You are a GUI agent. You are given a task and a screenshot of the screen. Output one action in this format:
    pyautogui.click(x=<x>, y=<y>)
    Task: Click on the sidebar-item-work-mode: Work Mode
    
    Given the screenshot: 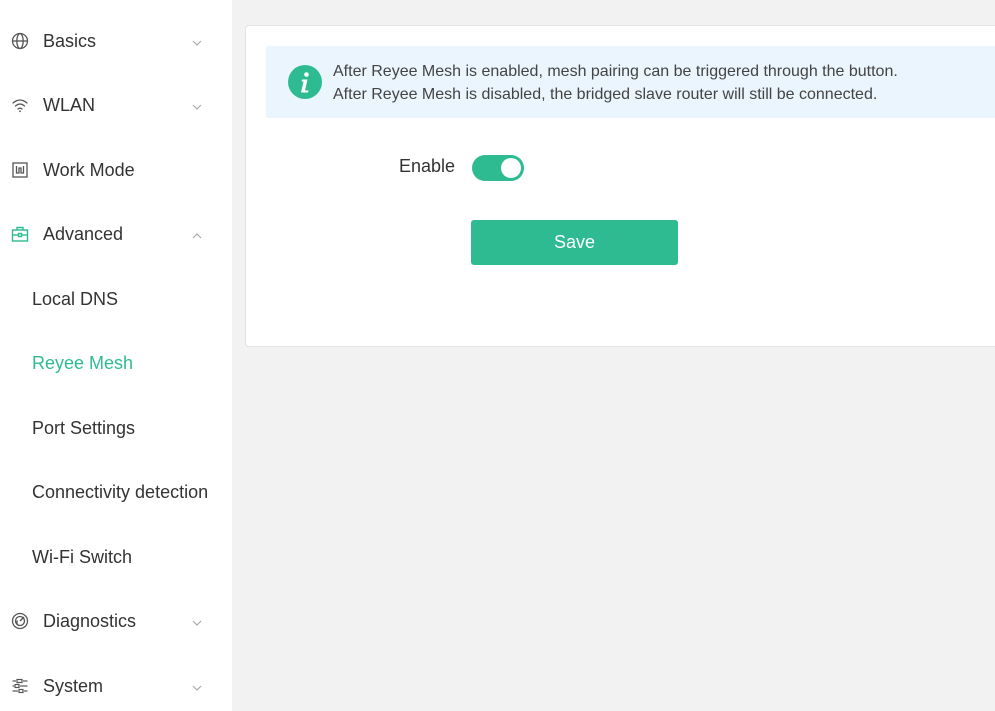 What is the action you would take?
    pyautogui.click(x=116, y=170)
    